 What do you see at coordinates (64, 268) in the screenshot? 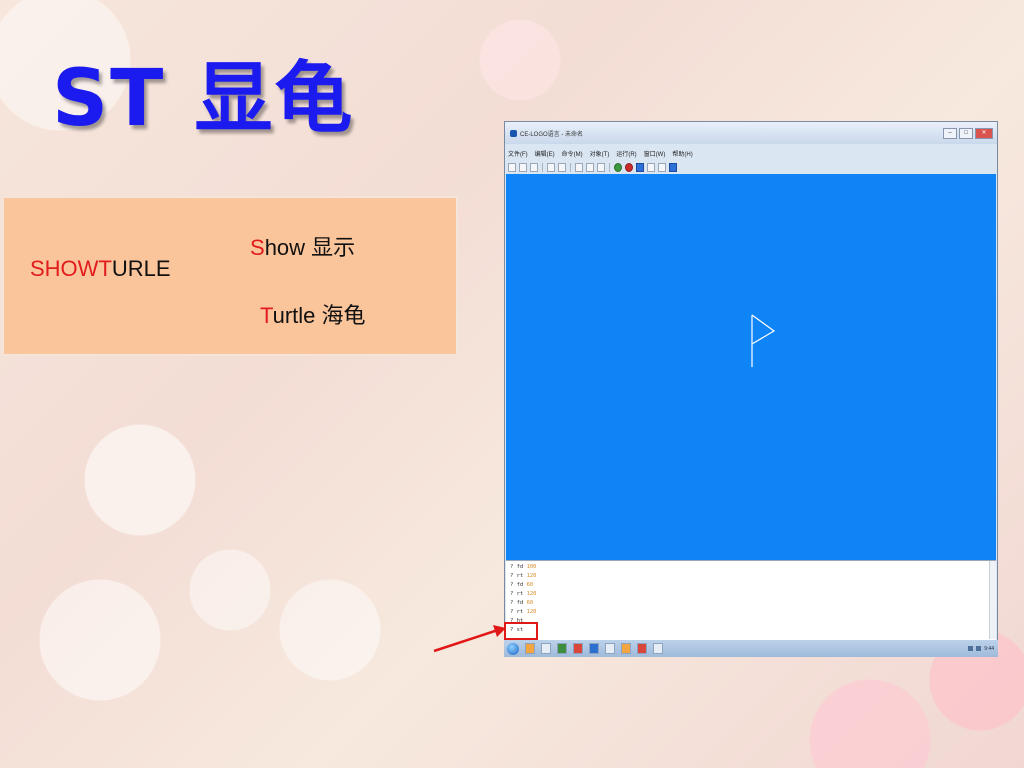
I see `command-part-1: SHOW` at bounding box center [64, 268].